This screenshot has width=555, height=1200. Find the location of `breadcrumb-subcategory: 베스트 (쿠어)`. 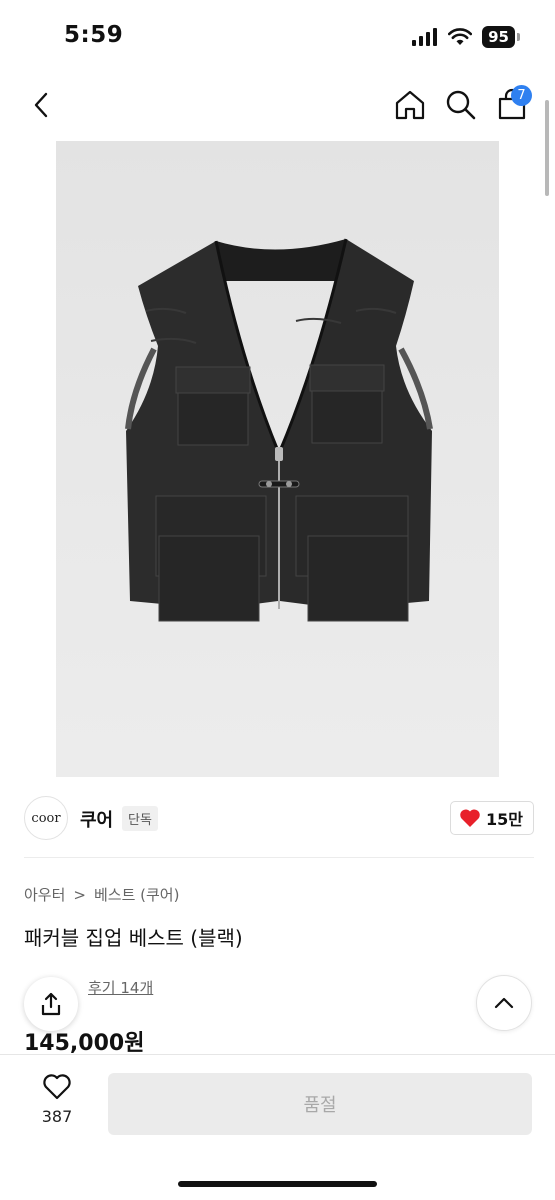

breadcrumb-subcategory: 베스트 (쿠어) is located at coordinates (136, 894).